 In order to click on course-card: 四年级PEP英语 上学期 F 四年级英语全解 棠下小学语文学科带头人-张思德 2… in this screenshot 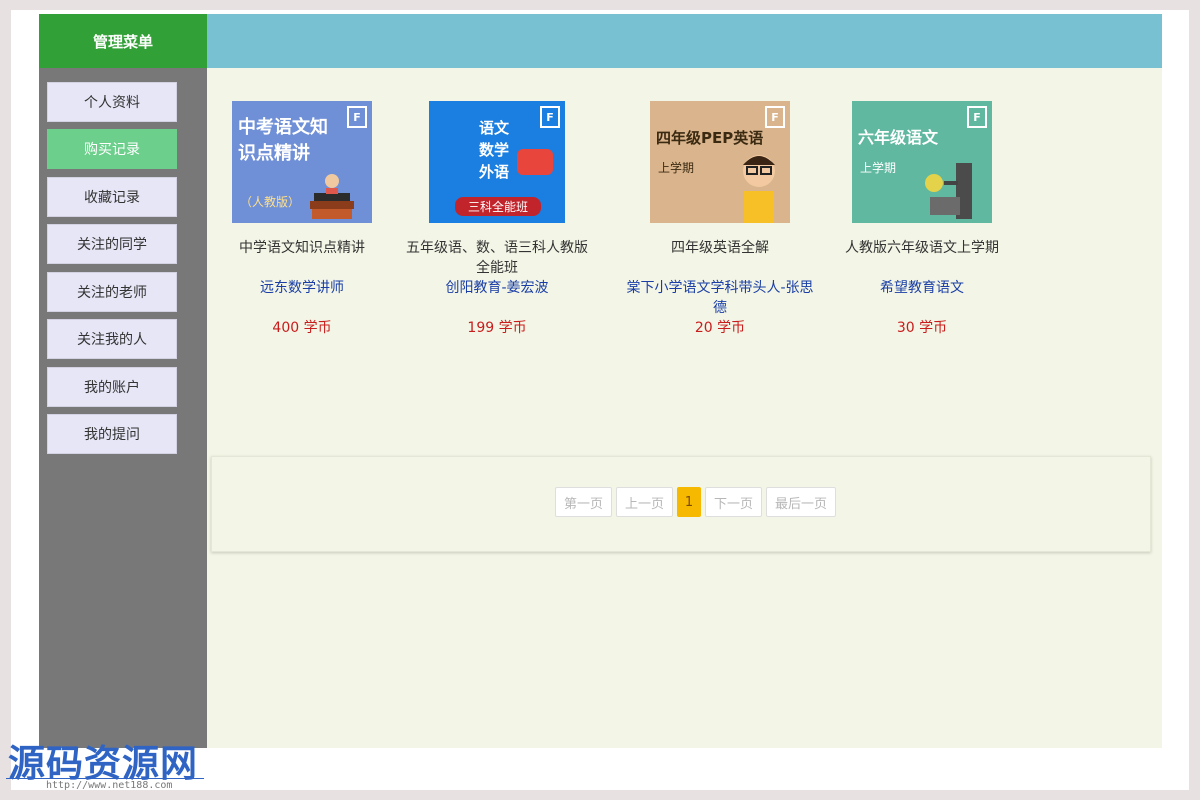, I will do `click(720, 219)`.